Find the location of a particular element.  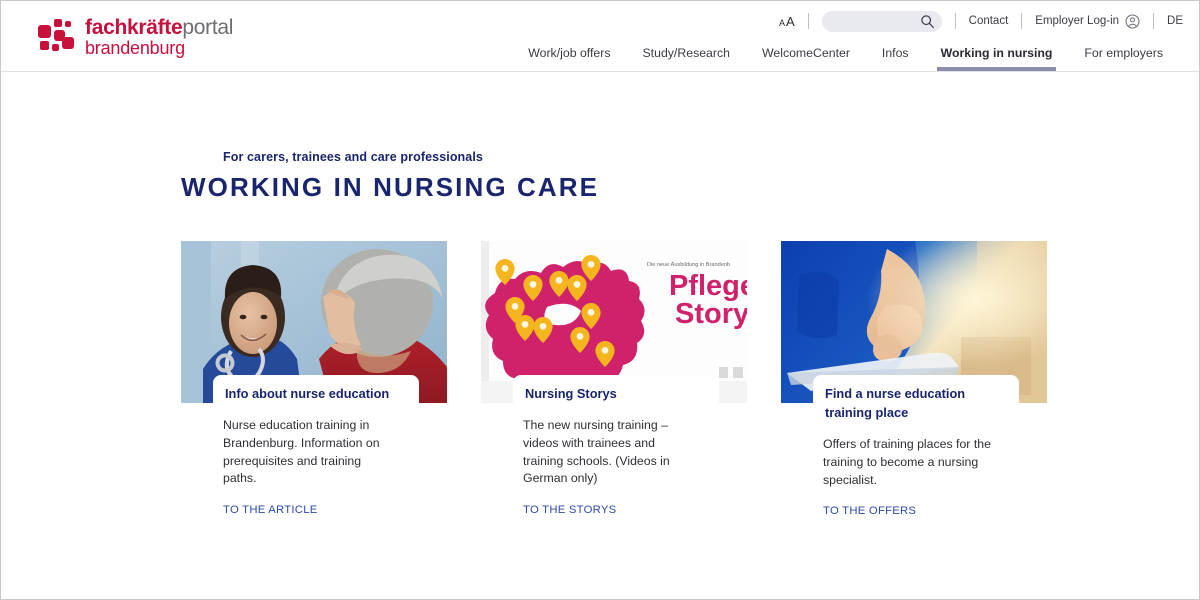

search-input is located at coordinates (879, 21).